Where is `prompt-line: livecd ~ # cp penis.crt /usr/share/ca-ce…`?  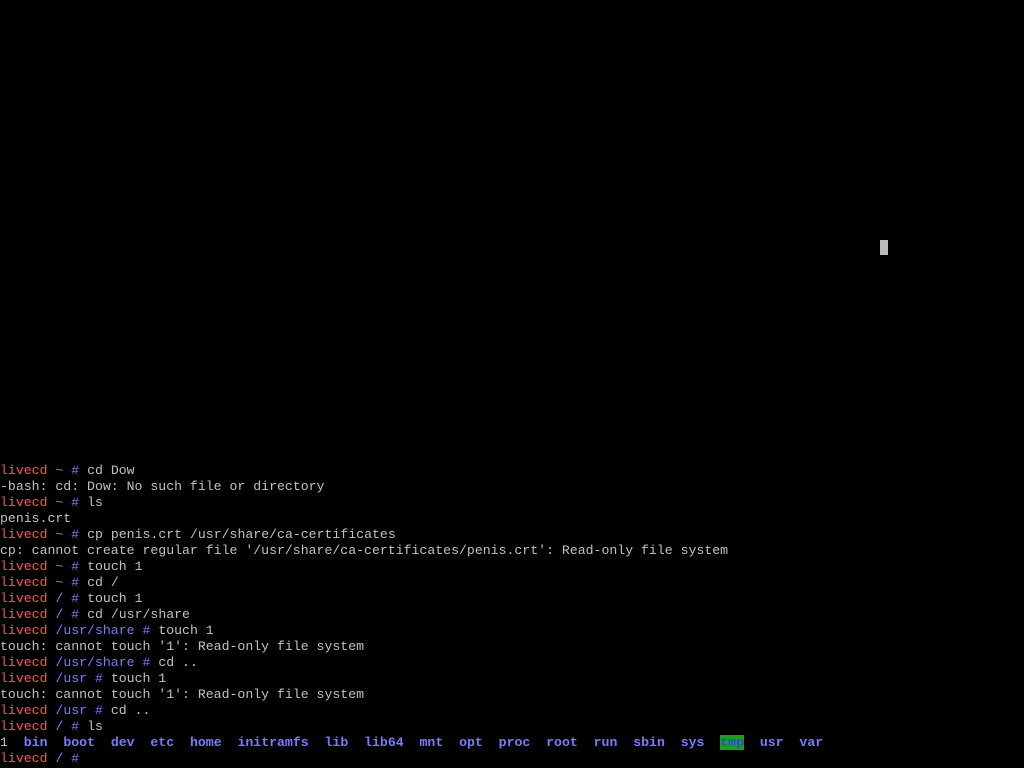 prompt-line: livecd ~ # cp penis.crt /usr/share/ca-ce… is located at coordinates (512, 535).